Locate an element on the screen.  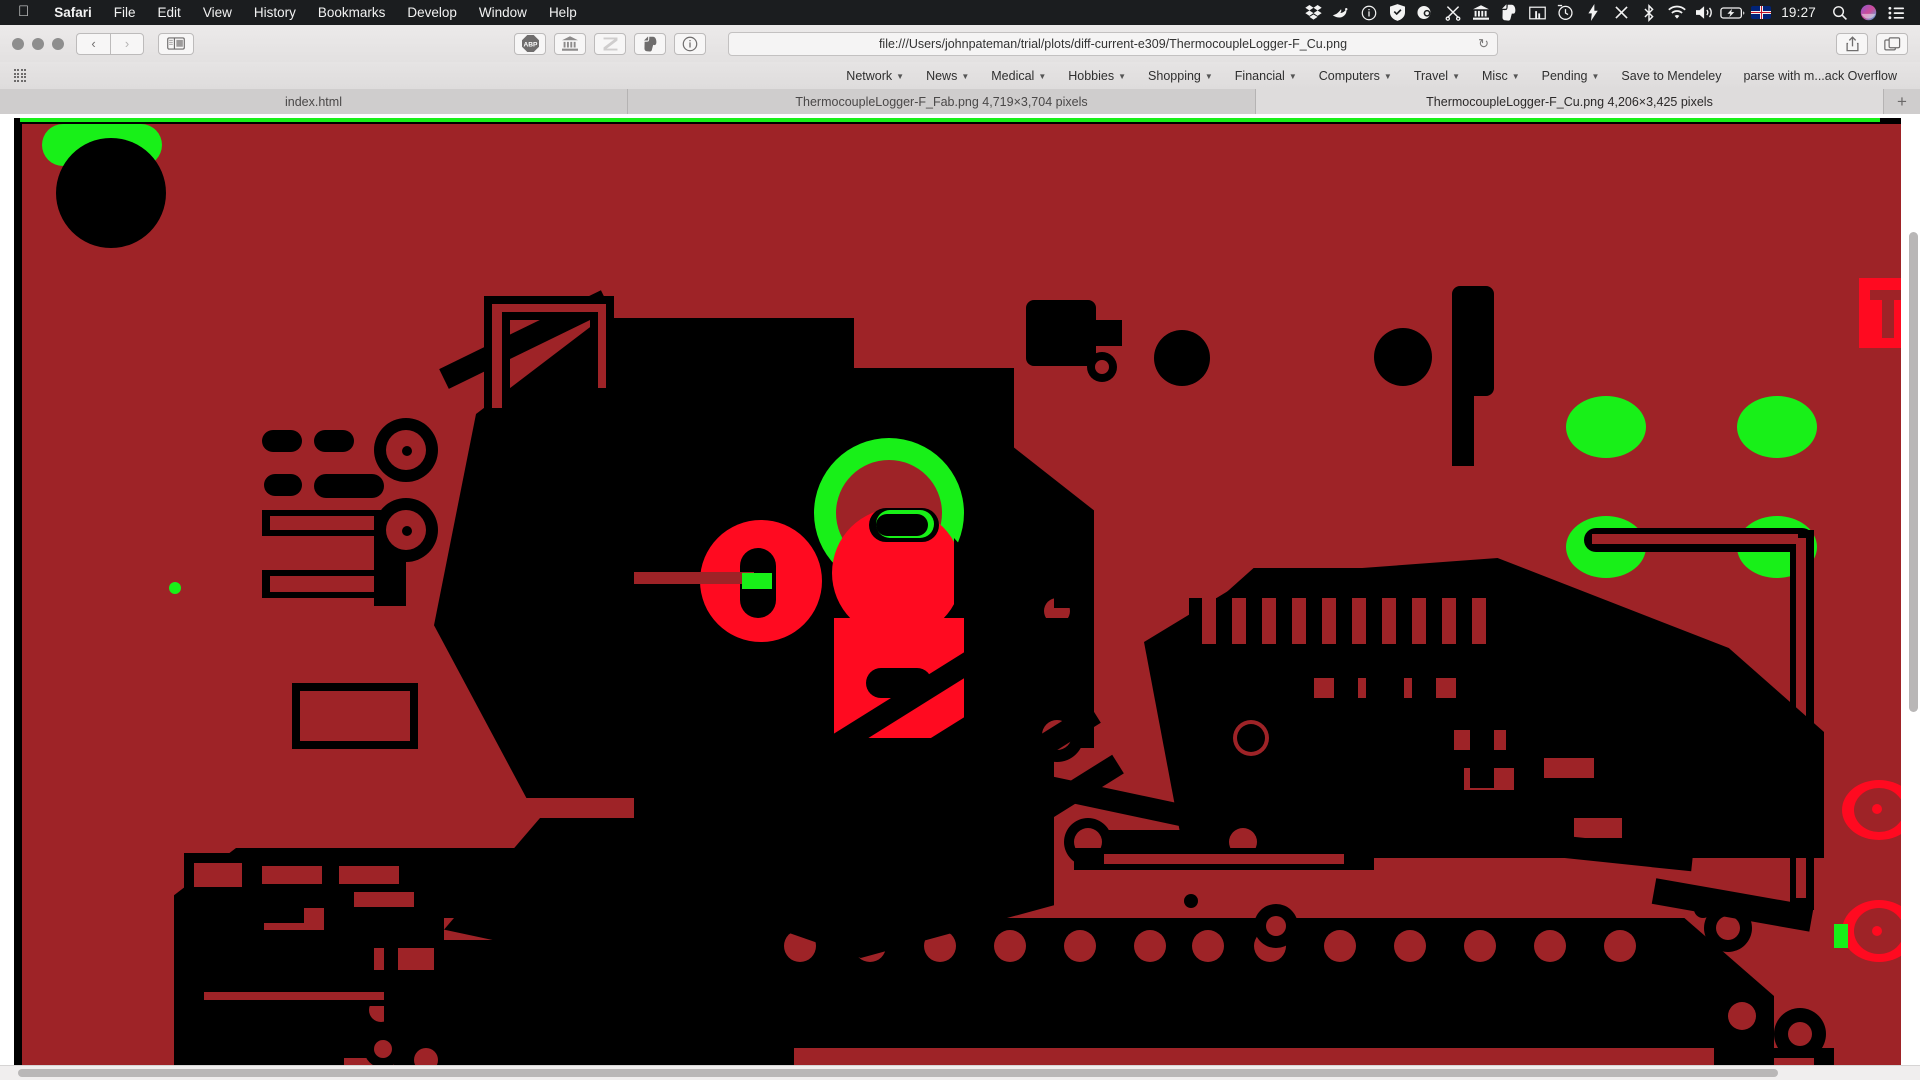
bookmark-hobbies: Hobbies ▼ is located at coordinates (1097, 76).